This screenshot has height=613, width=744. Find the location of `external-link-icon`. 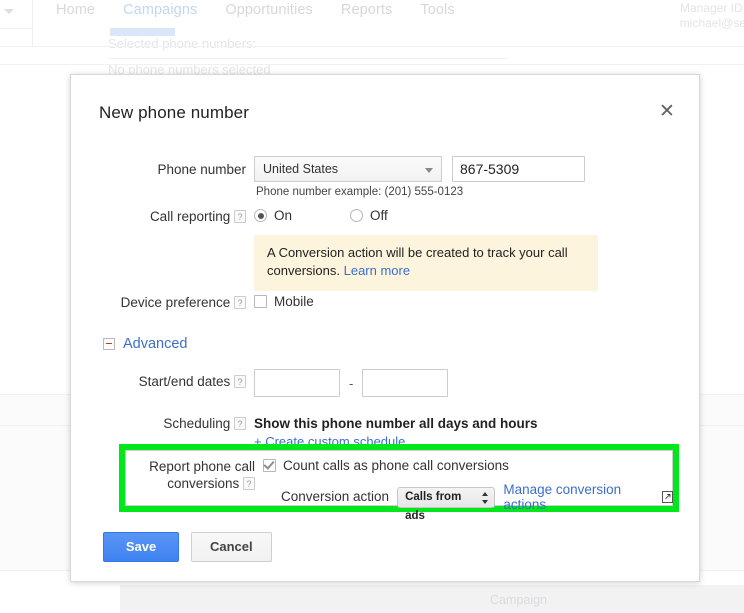

external-link-icon is located at coordinates (668, 497).